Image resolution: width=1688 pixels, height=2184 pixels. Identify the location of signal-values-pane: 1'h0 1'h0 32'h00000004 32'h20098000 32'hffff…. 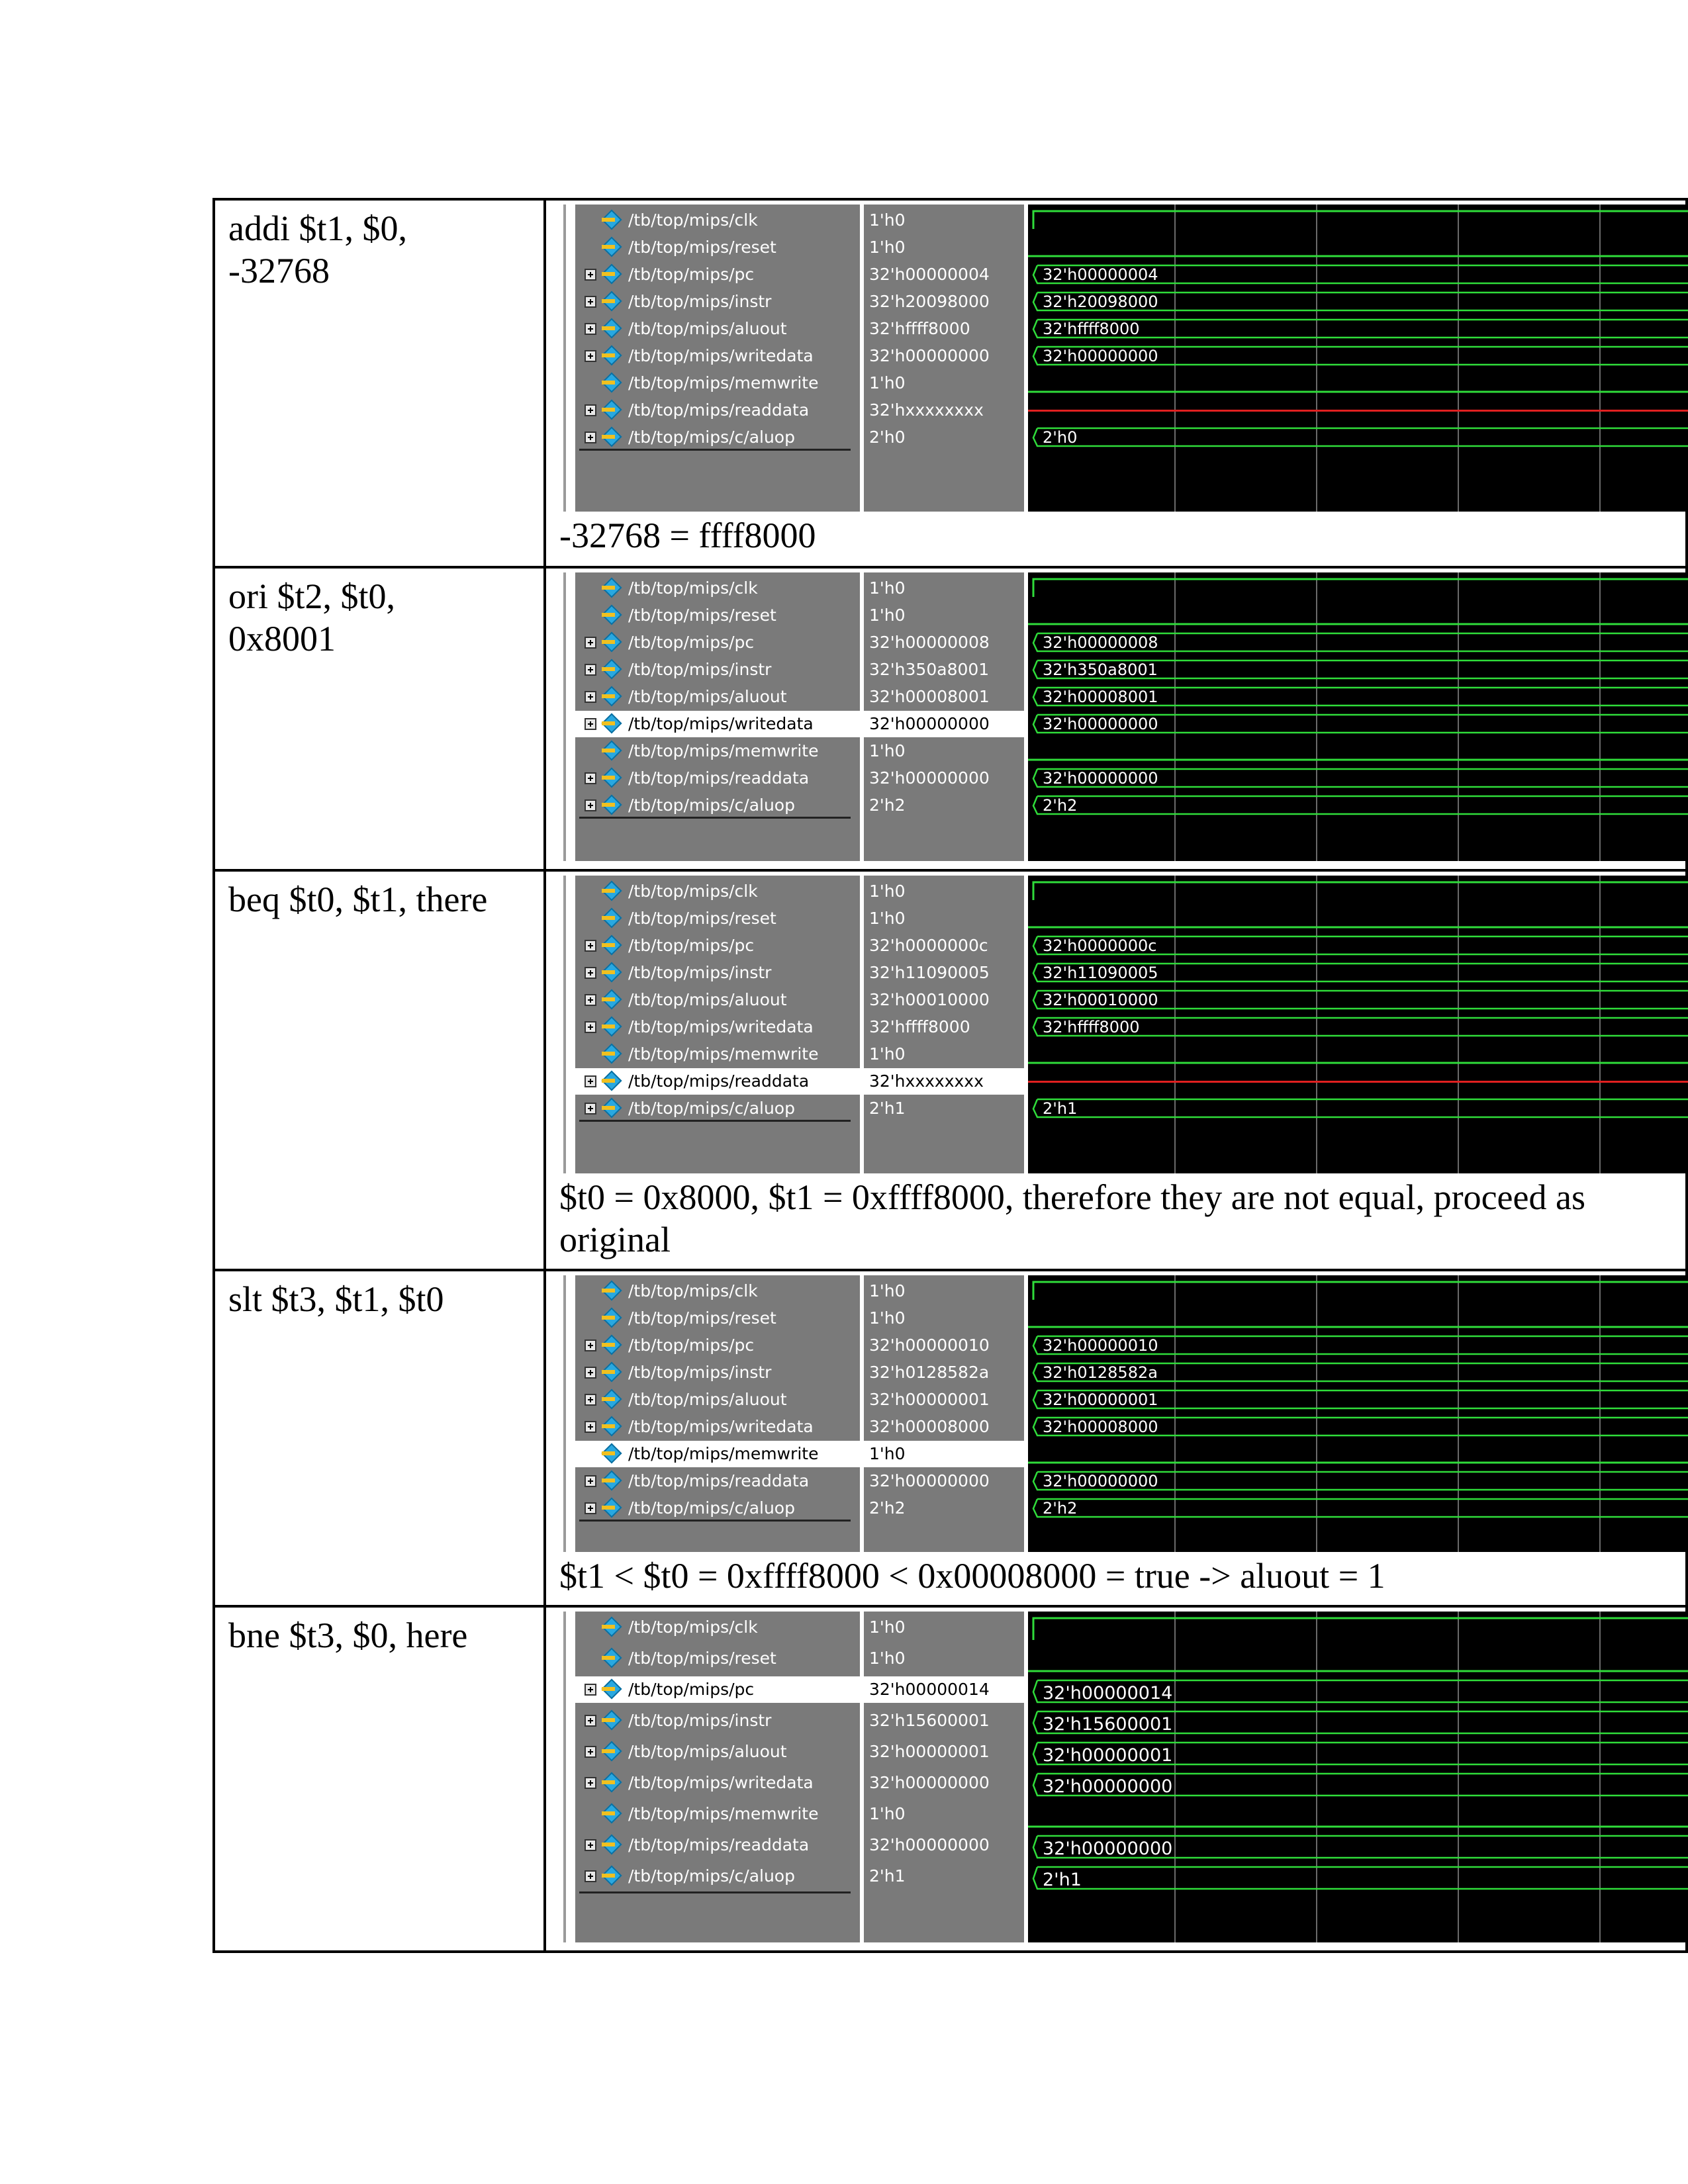
(944, 358).